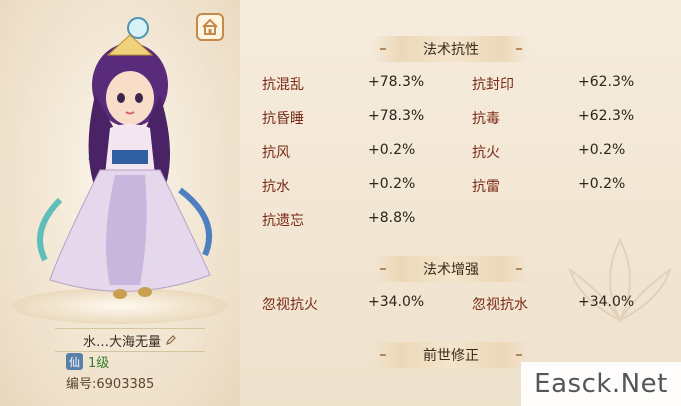  I want to click on edit-icon, so click(171, 340).